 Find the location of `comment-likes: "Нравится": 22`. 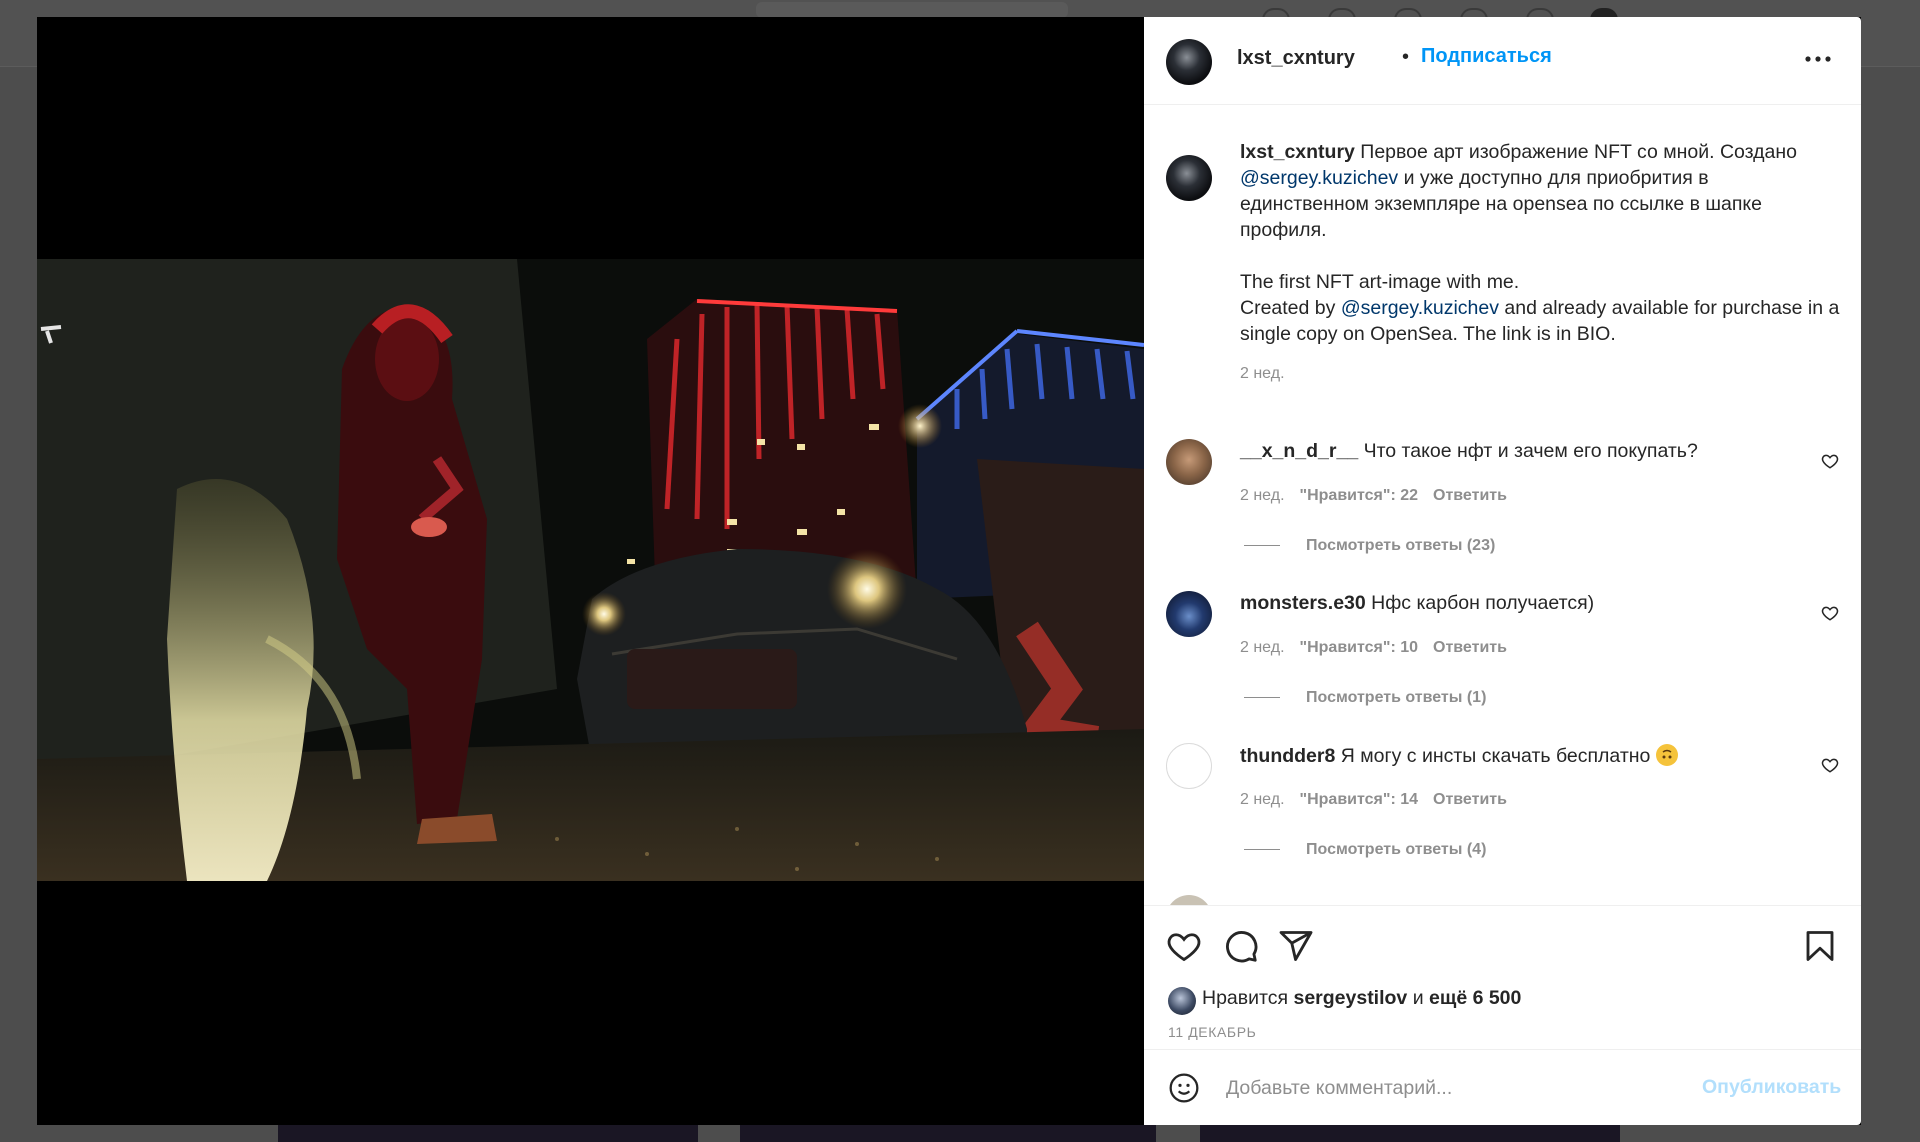

comment-likes: "Нравится": 22 is located at coordinates (1359, 495).